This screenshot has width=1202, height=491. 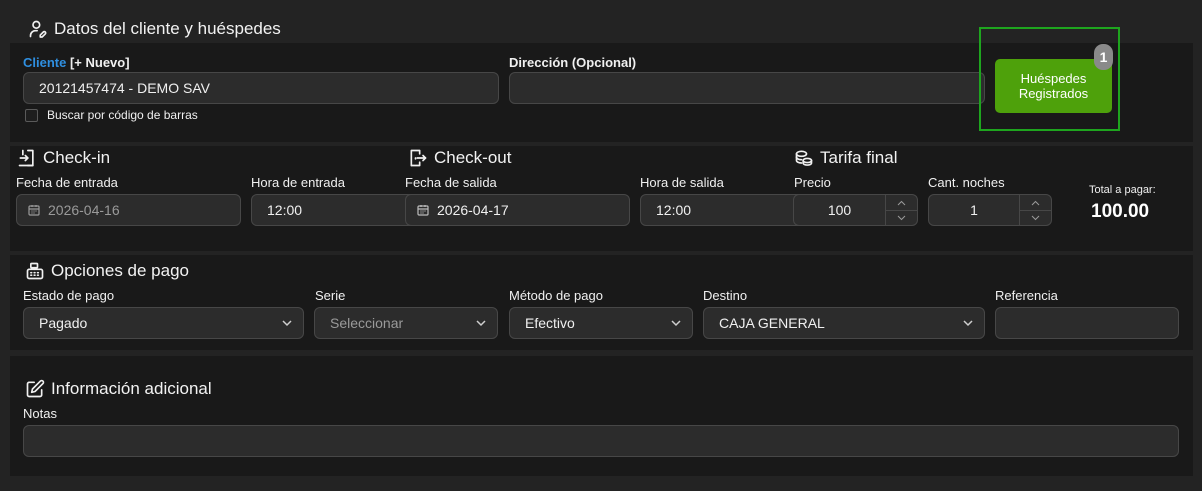 I want to click on metodo-label: Método de pago, so click(x=556, y=295).